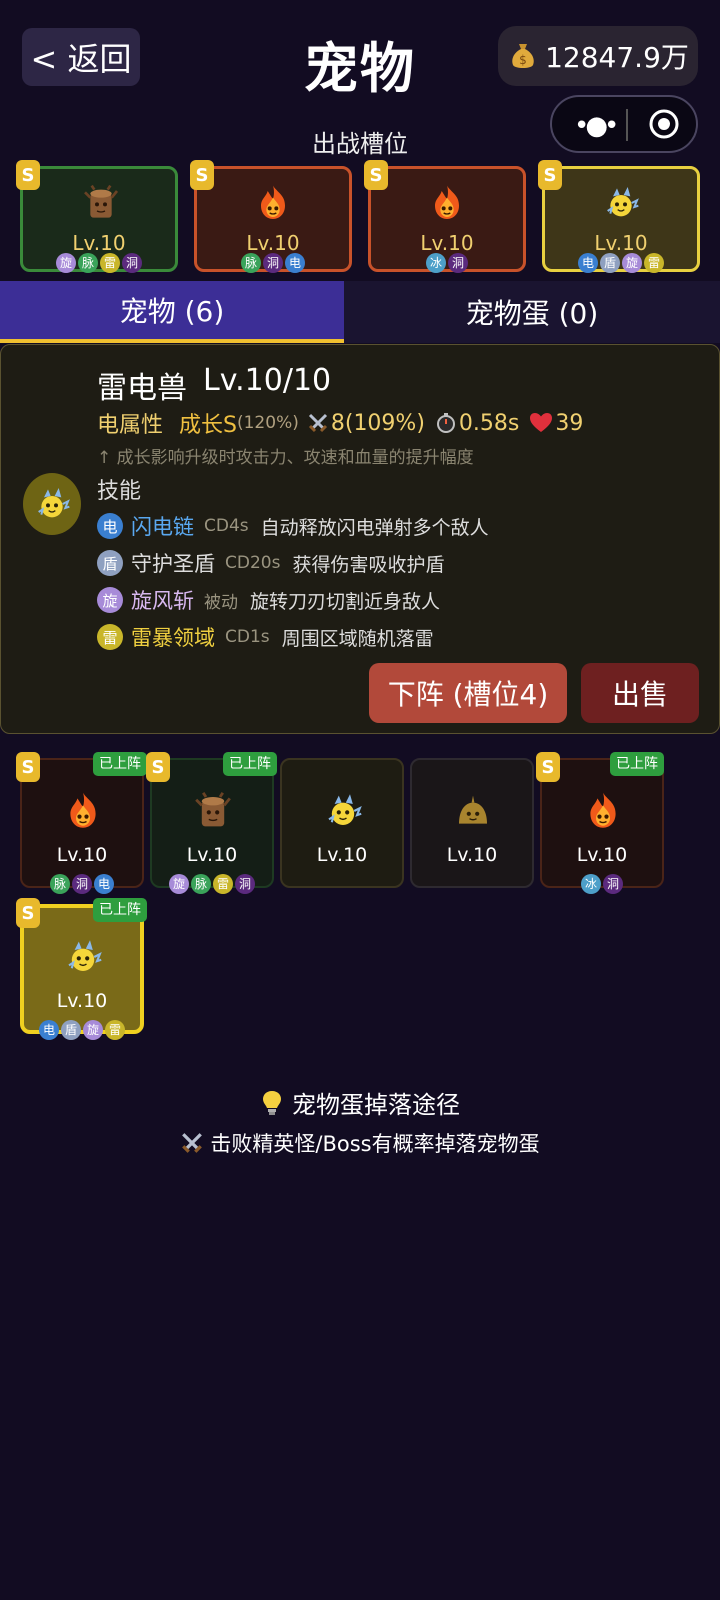 This screenshot has width=720, height=1600. I want to click on skill-name: 雷暴领域, so click(173, 638).